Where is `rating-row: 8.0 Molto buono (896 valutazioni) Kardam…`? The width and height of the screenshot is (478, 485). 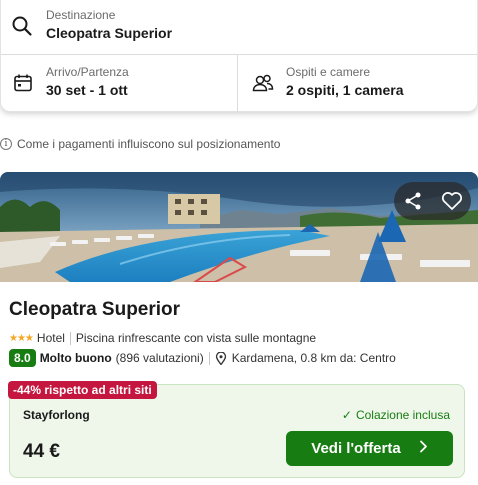
rating-row: 8.0 Molto buono (896 valutazioni) Kardam… is located at coordinates (202, 358).